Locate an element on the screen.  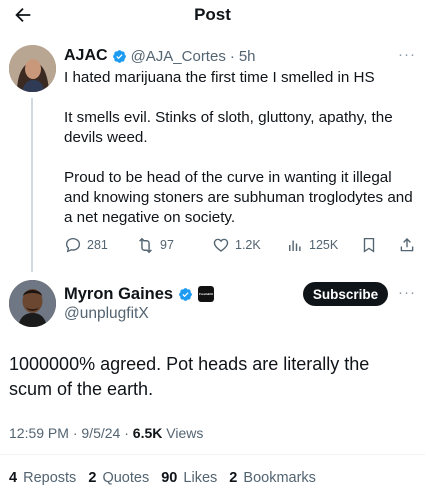
like-icon is located at coordinates (221, 245).